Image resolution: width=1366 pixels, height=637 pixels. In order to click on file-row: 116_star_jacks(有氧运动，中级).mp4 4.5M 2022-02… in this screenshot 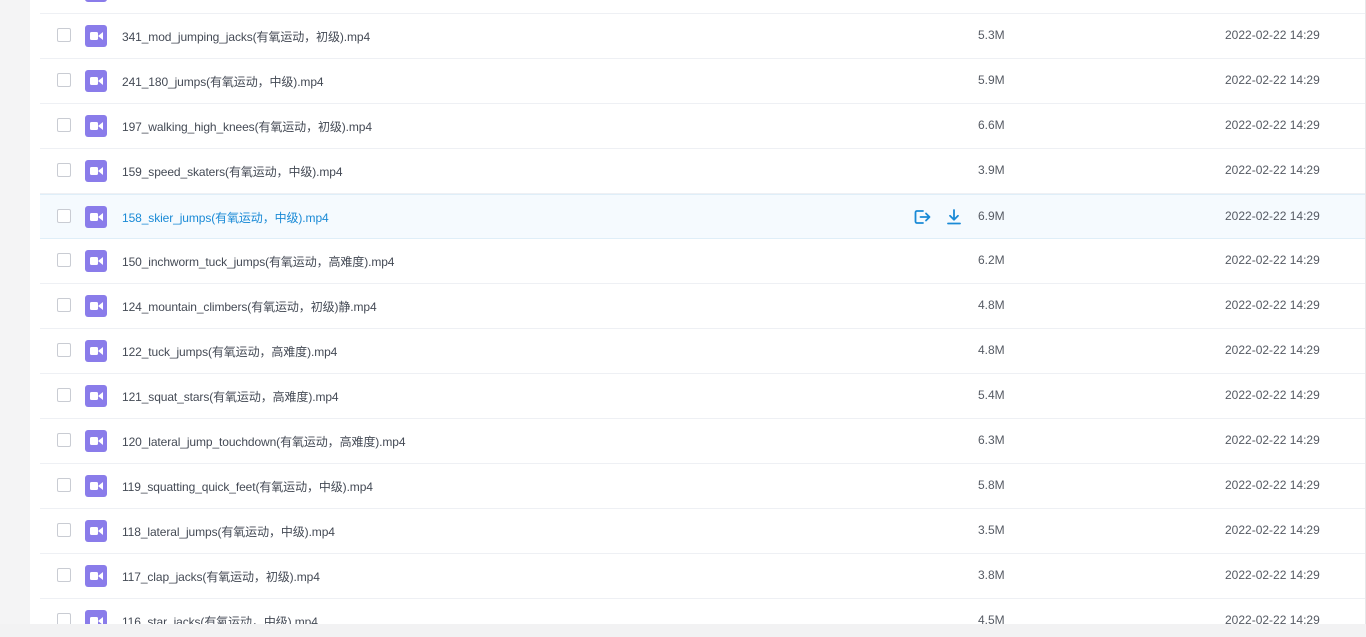, I will do `click(703, 611)`.